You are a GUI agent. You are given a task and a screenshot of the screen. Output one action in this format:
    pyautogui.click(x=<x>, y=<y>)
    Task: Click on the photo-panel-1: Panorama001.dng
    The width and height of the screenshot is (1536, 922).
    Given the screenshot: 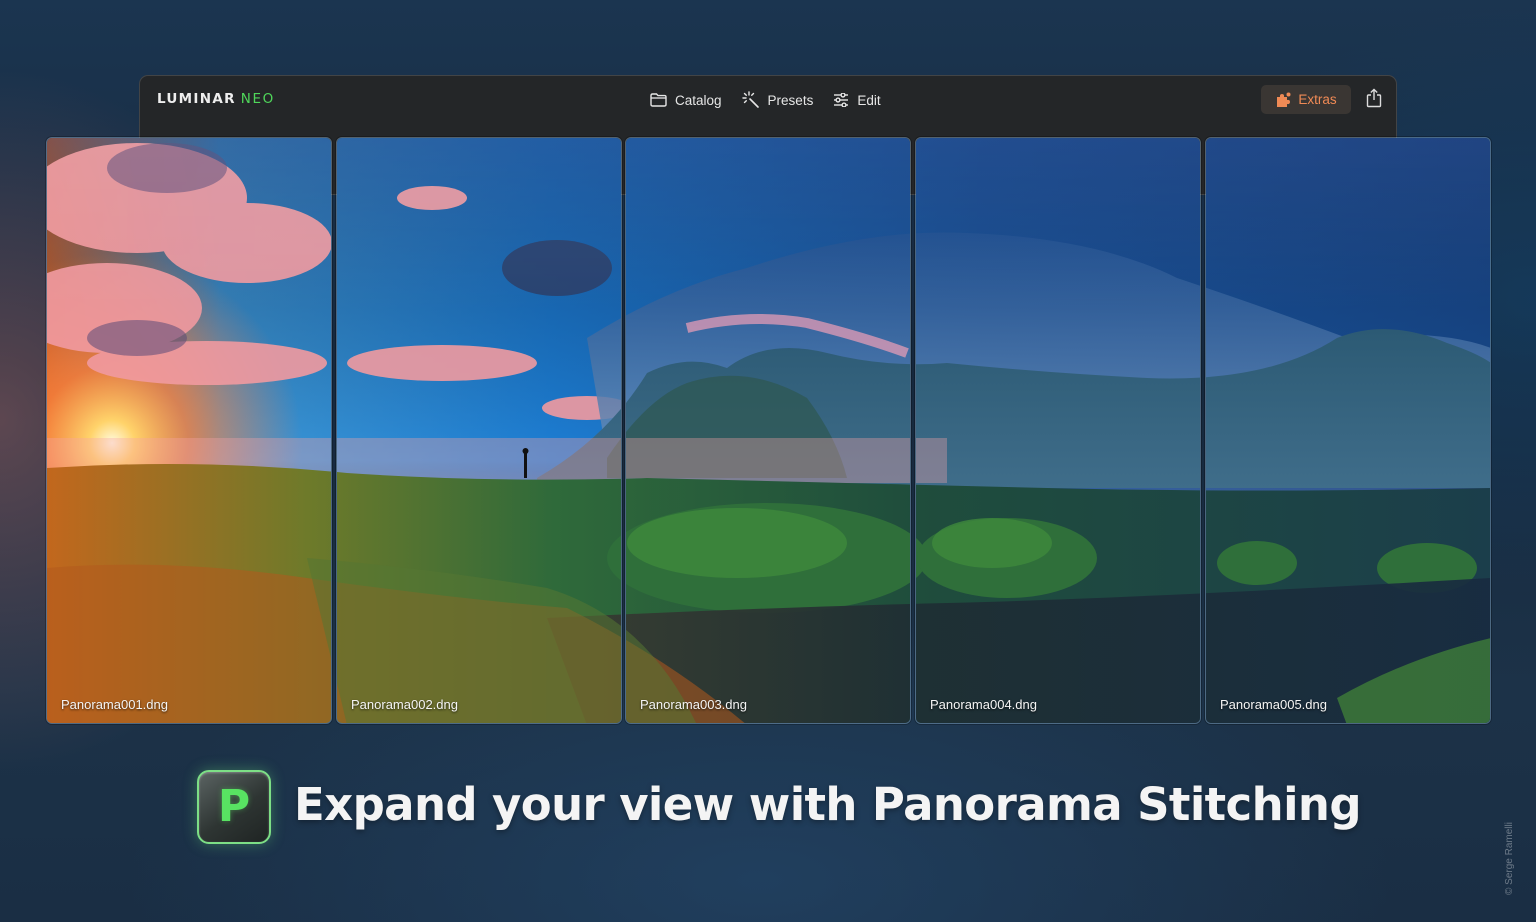 What is the action you would take?
    pyautogui.click(x=189, y=430)
    